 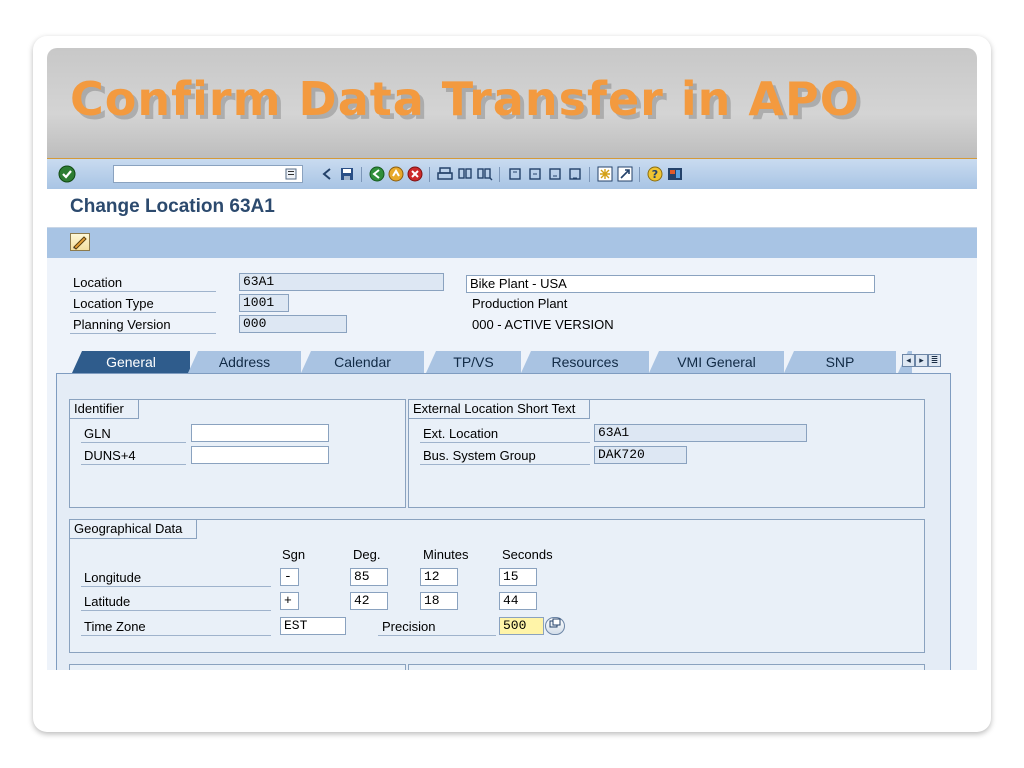 I want to click on last-page-icon, so click(x=575, y=174).